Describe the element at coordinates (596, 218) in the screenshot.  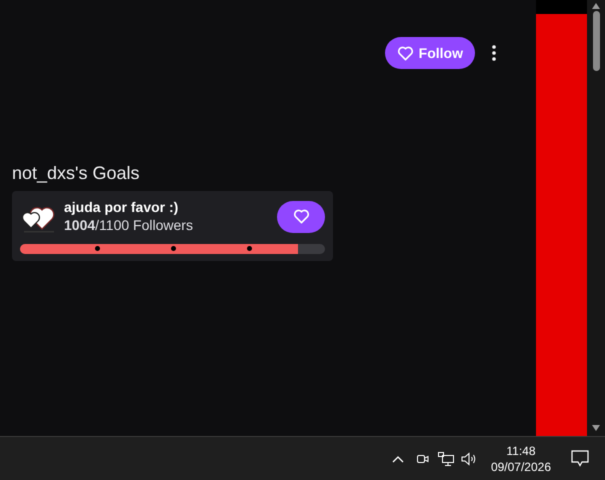
I see `scrollbar` at that location.